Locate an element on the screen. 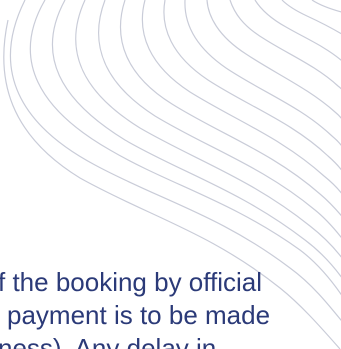 The height and width of the screenshot is (349, 341). text-line: ness). Any delay in is located at coordinates (108, 341).